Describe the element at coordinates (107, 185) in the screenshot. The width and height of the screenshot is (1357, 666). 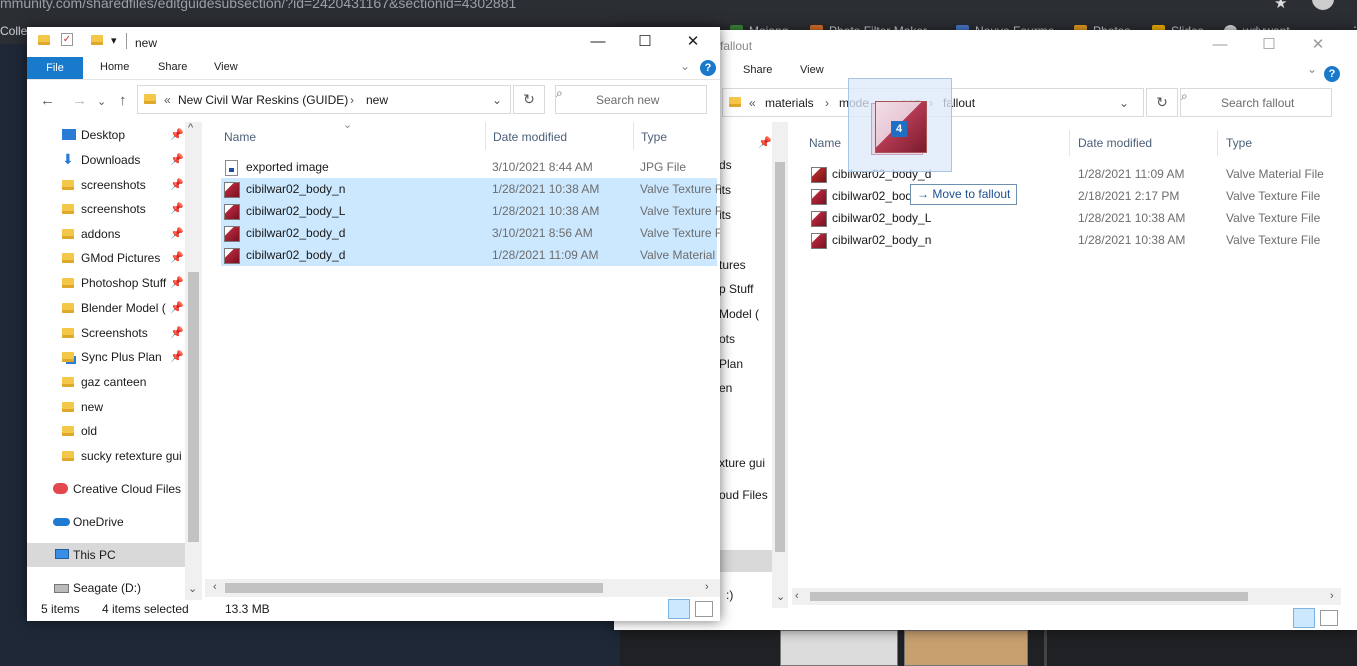
I see `nav-item-screenshots: screenshots 📌` at that location.